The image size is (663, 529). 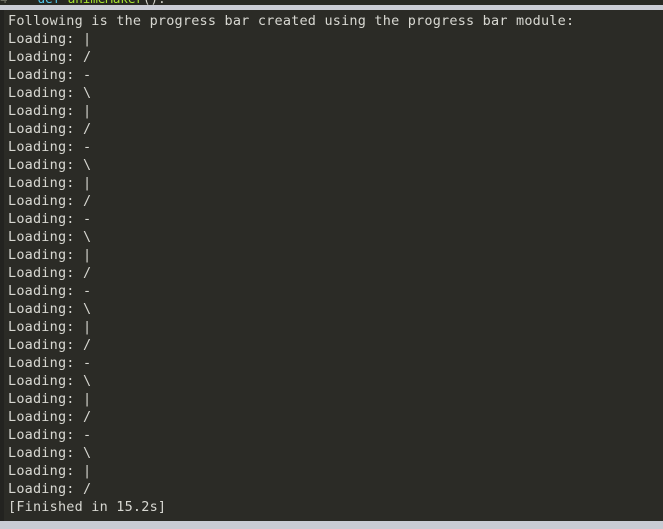 I want to click on window-bottom-strip, so click(x=331, y=525).